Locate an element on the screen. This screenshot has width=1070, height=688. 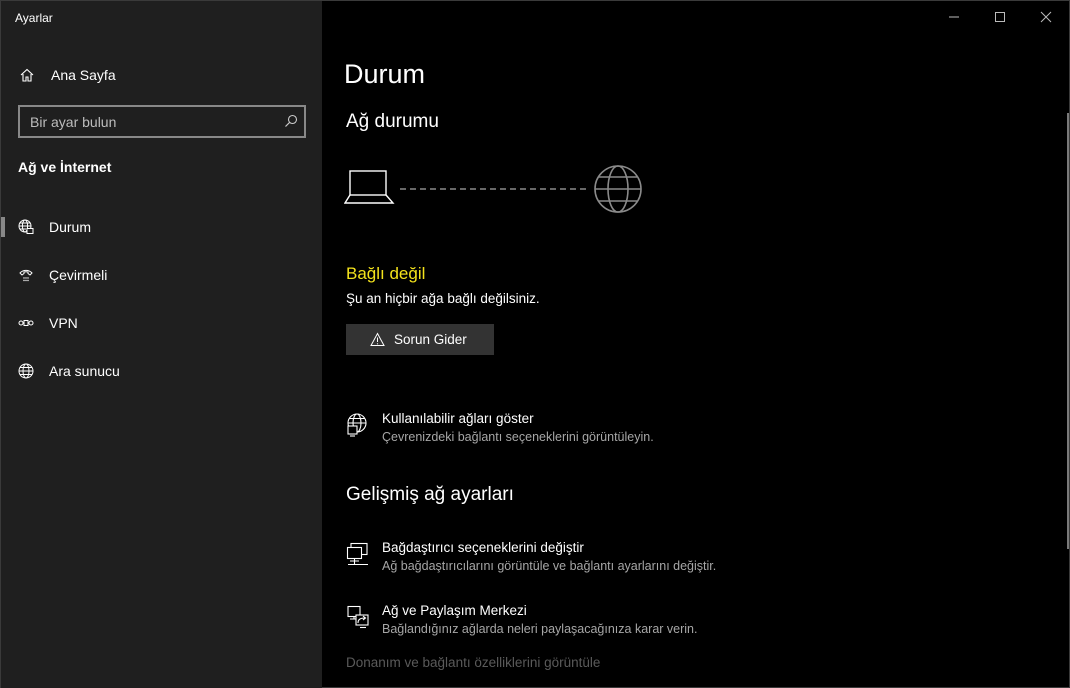
search-icon is located at coordinates (291, 121).